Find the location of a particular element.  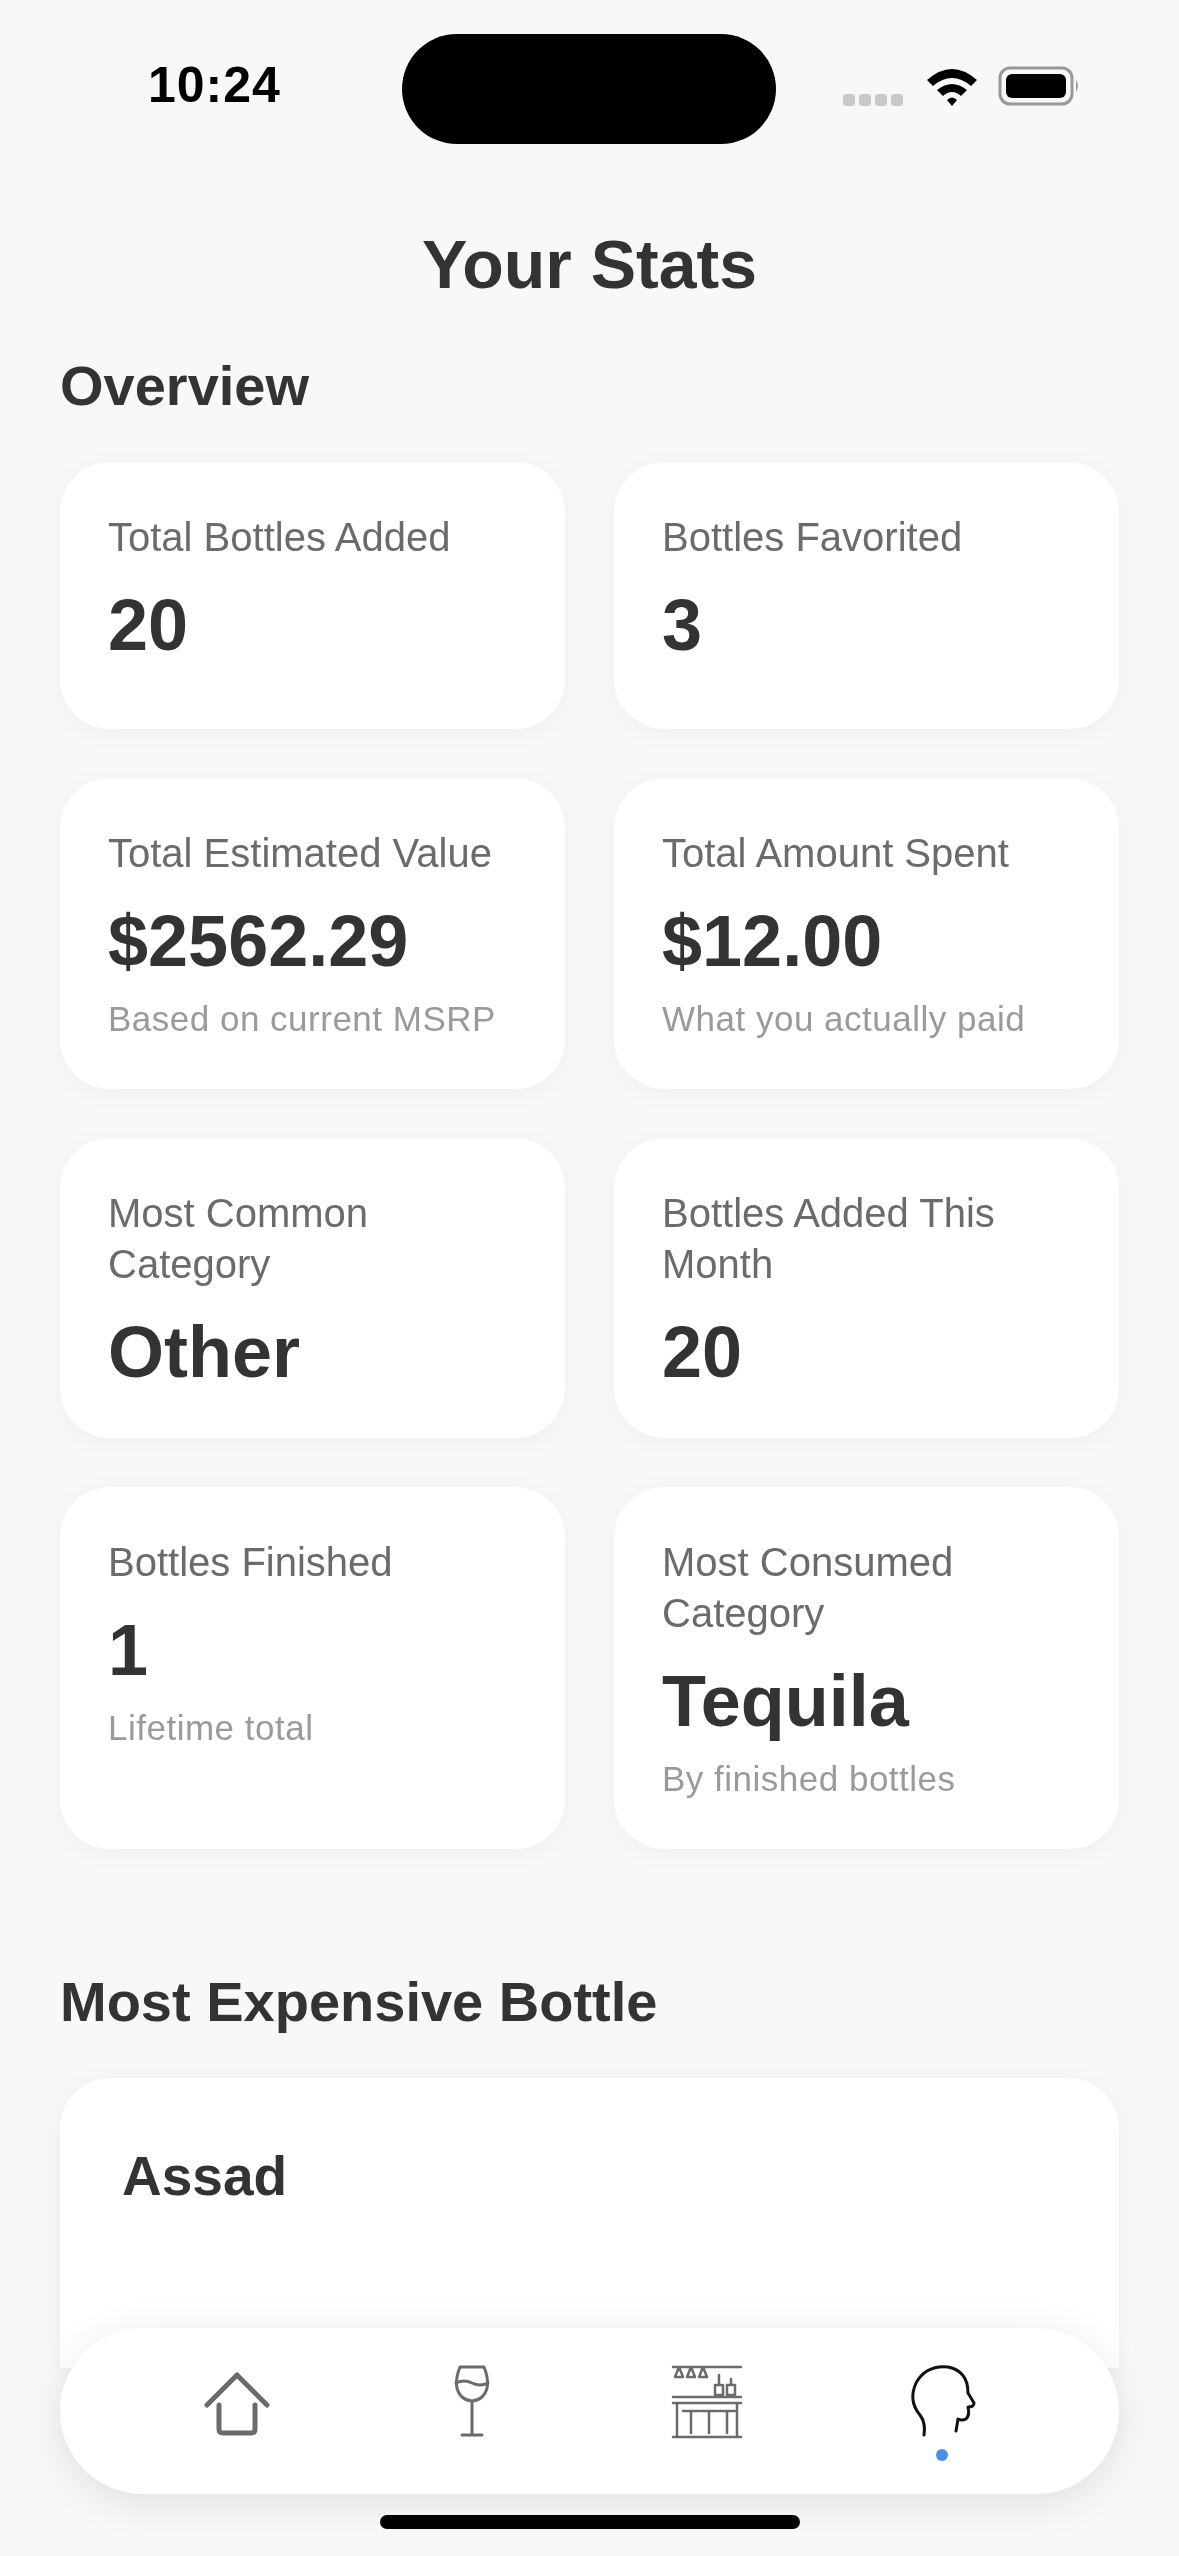

stat-label: Bottles Added This Month is located at coordinates (829, 1239).